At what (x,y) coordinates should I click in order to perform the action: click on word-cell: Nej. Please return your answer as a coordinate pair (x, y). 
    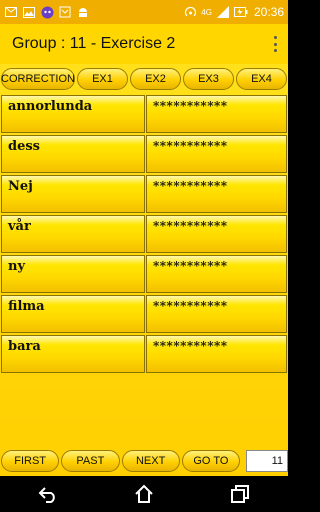
    Looking at the image, I should click on (73, 194).